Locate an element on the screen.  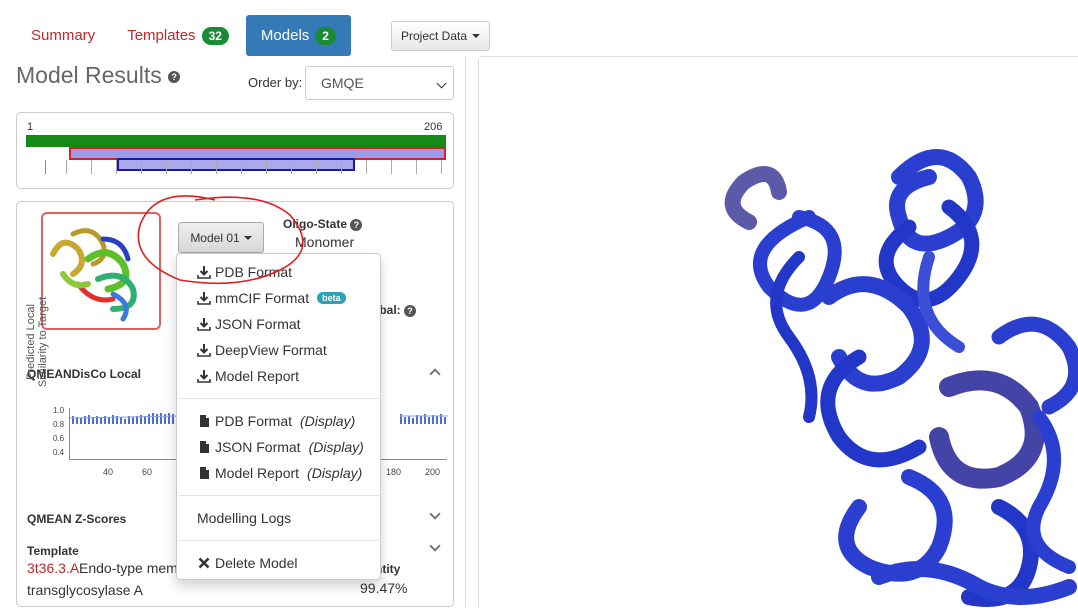
menu-item-json-format: JSON Format is located at coordinates (249, 324).